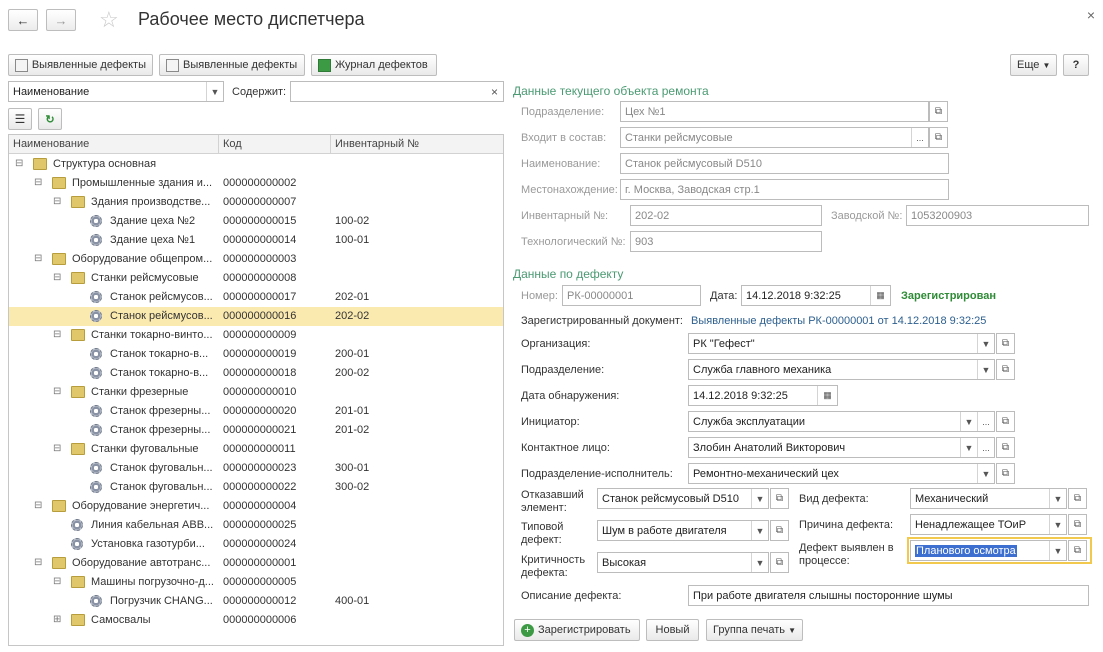 The image size is (1103, 652). What do you see at coordinates (256, 316) in the screenshot?
I see `tree-row: Станок рейсмусов... 000000000016 202-02` at bounding box center [256, 316].